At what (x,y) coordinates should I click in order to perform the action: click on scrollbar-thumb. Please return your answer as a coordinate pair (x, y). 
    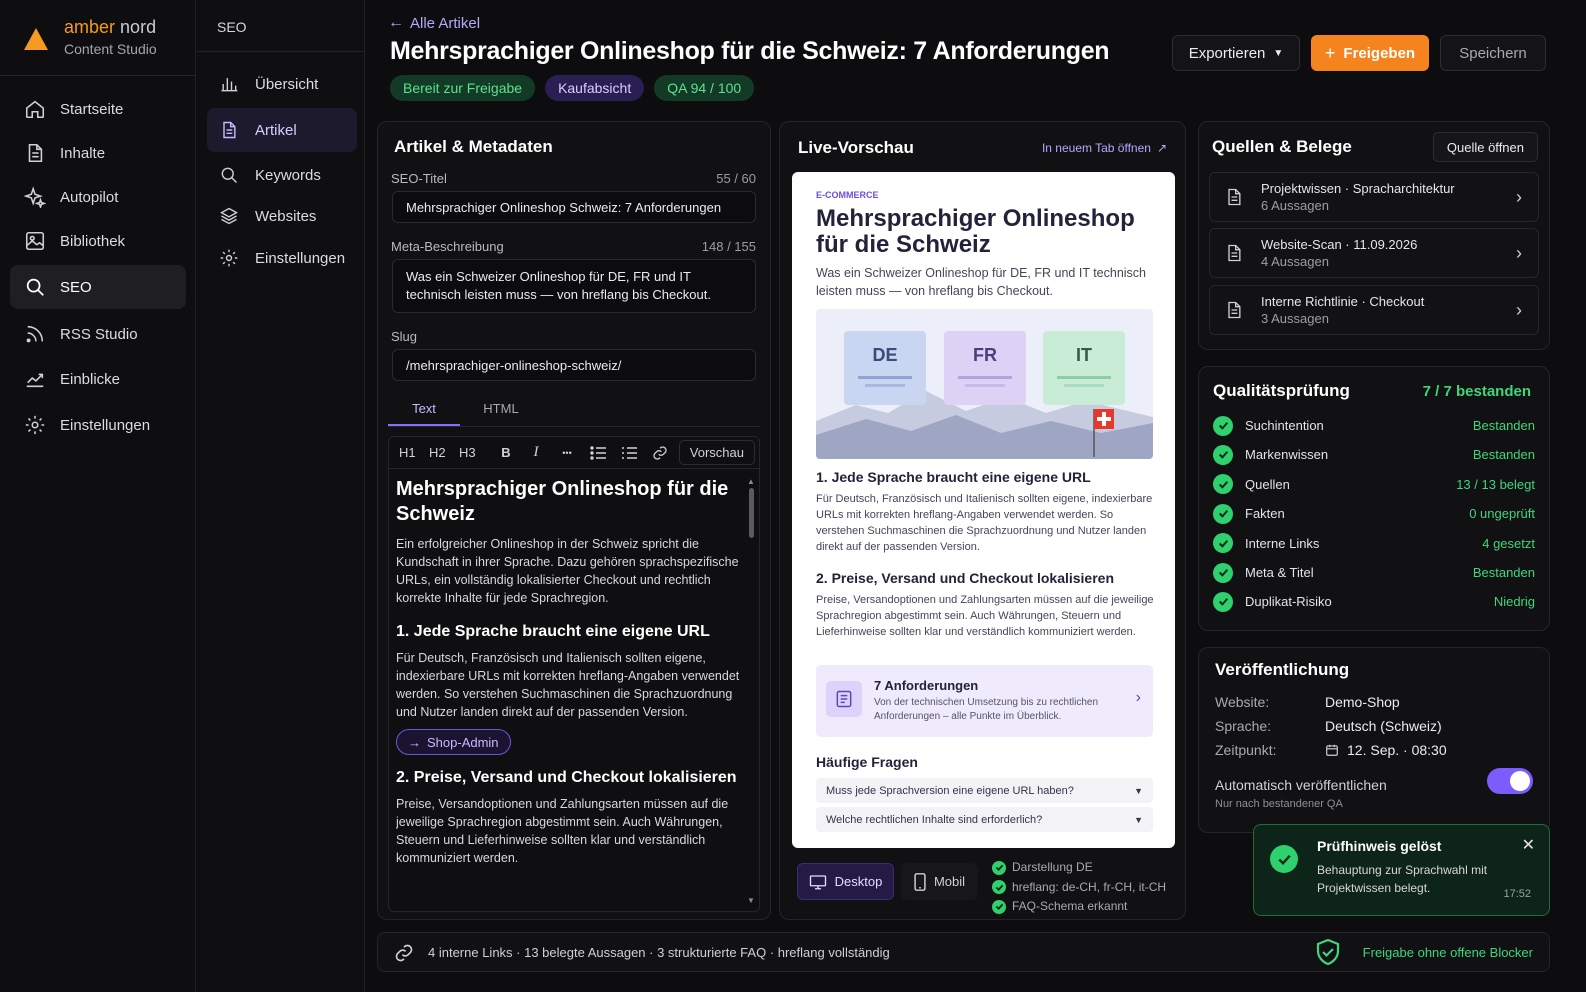
    Looking at the image, I should click on (751, 513).